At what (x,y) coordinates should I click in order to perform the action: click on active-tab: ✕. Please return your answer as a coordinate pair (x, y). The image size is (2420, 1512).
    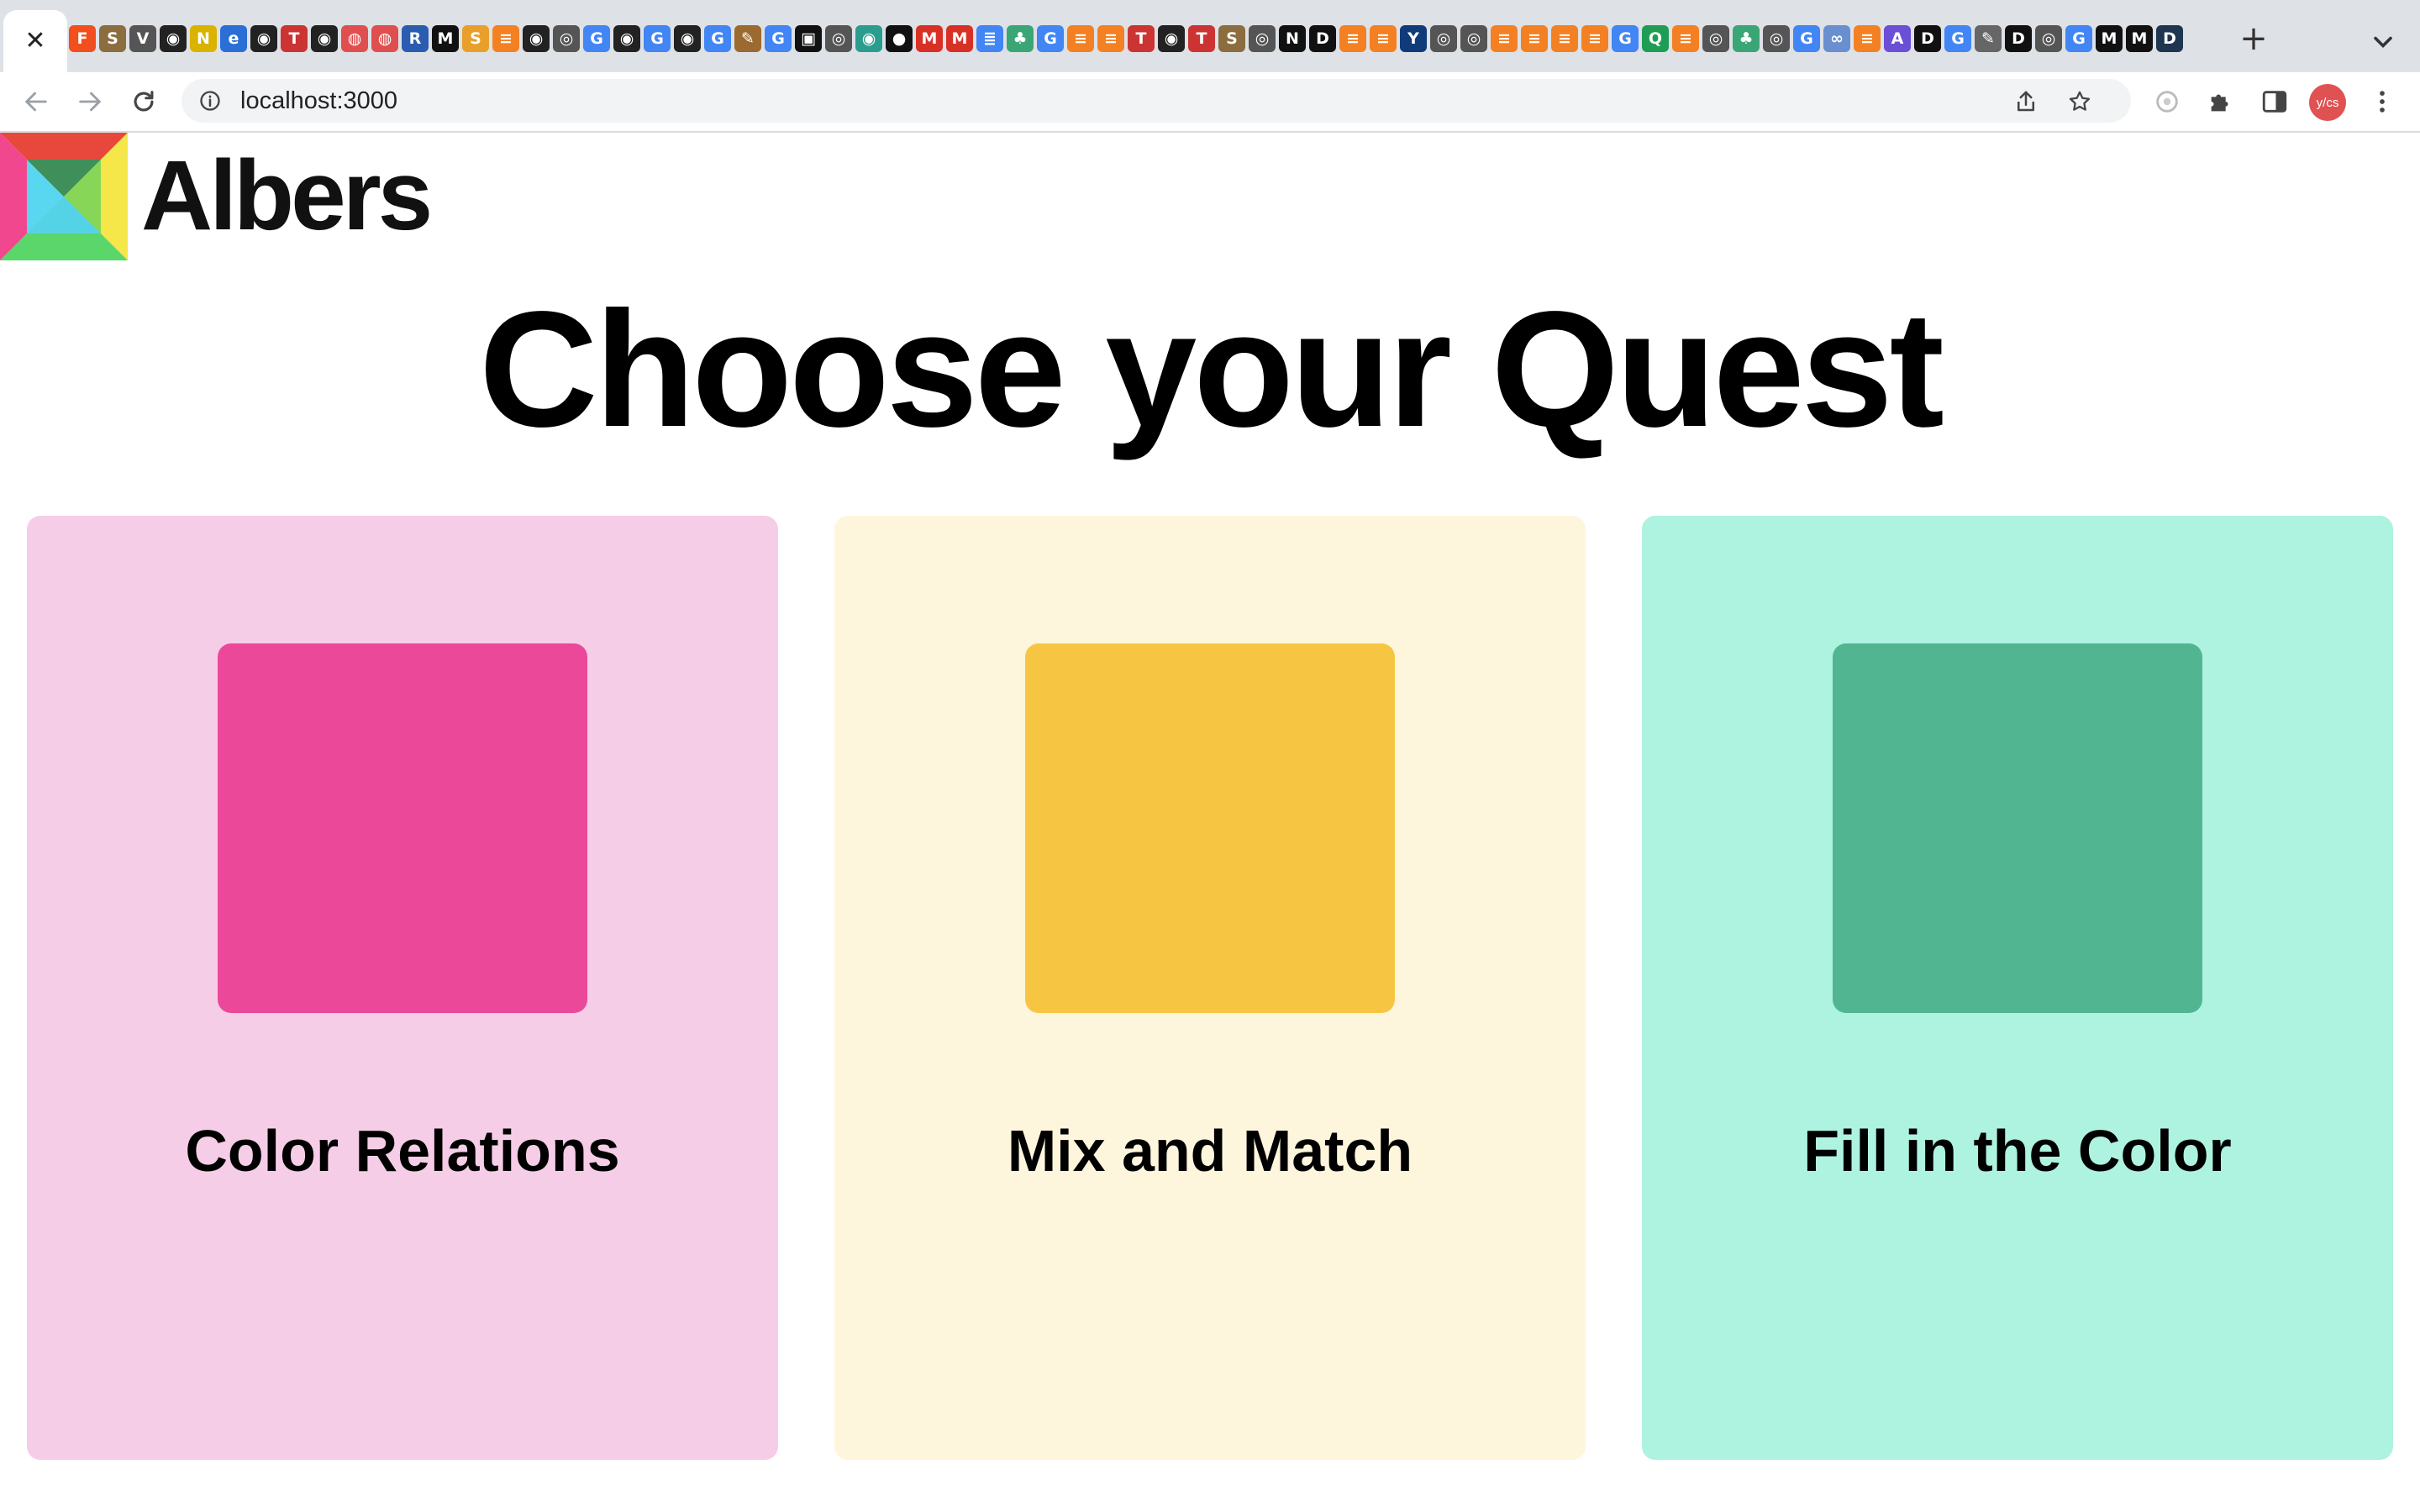
    Looking at the image, I should click on (35, 41).